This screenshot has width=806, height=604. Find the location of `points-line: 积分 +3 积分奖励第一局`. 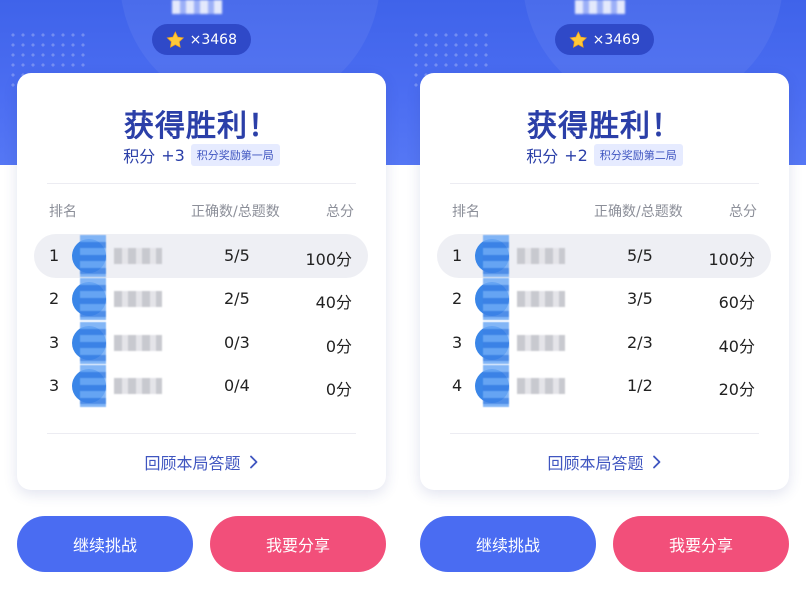

points-line: 积分 +3 积分奖励第一局 is located at coordinates (201, 155).